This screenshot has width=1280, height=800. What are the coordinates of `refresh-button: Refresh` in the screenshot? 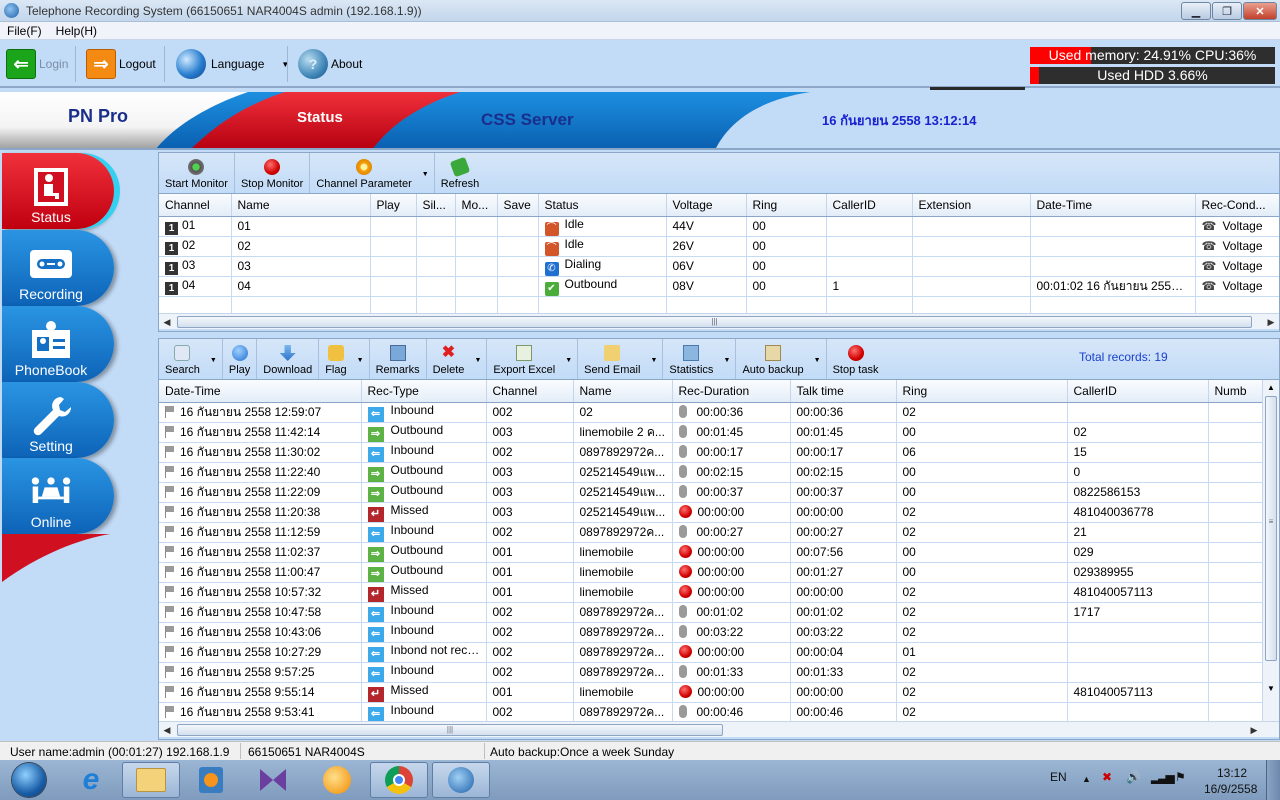 It's located at (460, 173).